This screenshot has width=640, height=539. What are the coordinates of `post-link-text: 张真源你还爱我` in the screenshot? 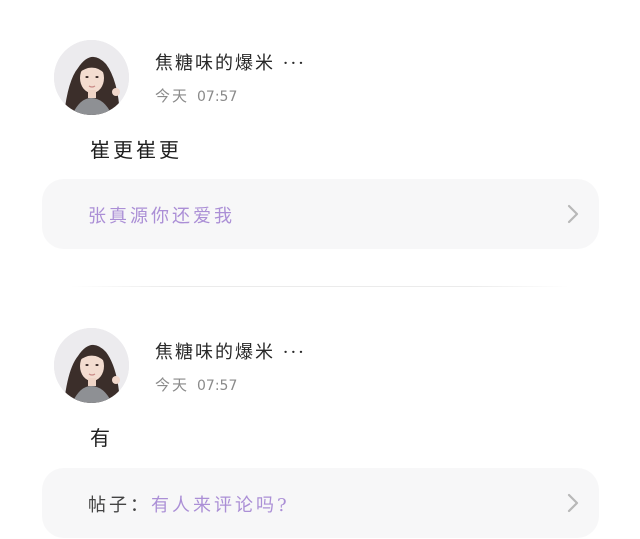 It's located at (161, 215).